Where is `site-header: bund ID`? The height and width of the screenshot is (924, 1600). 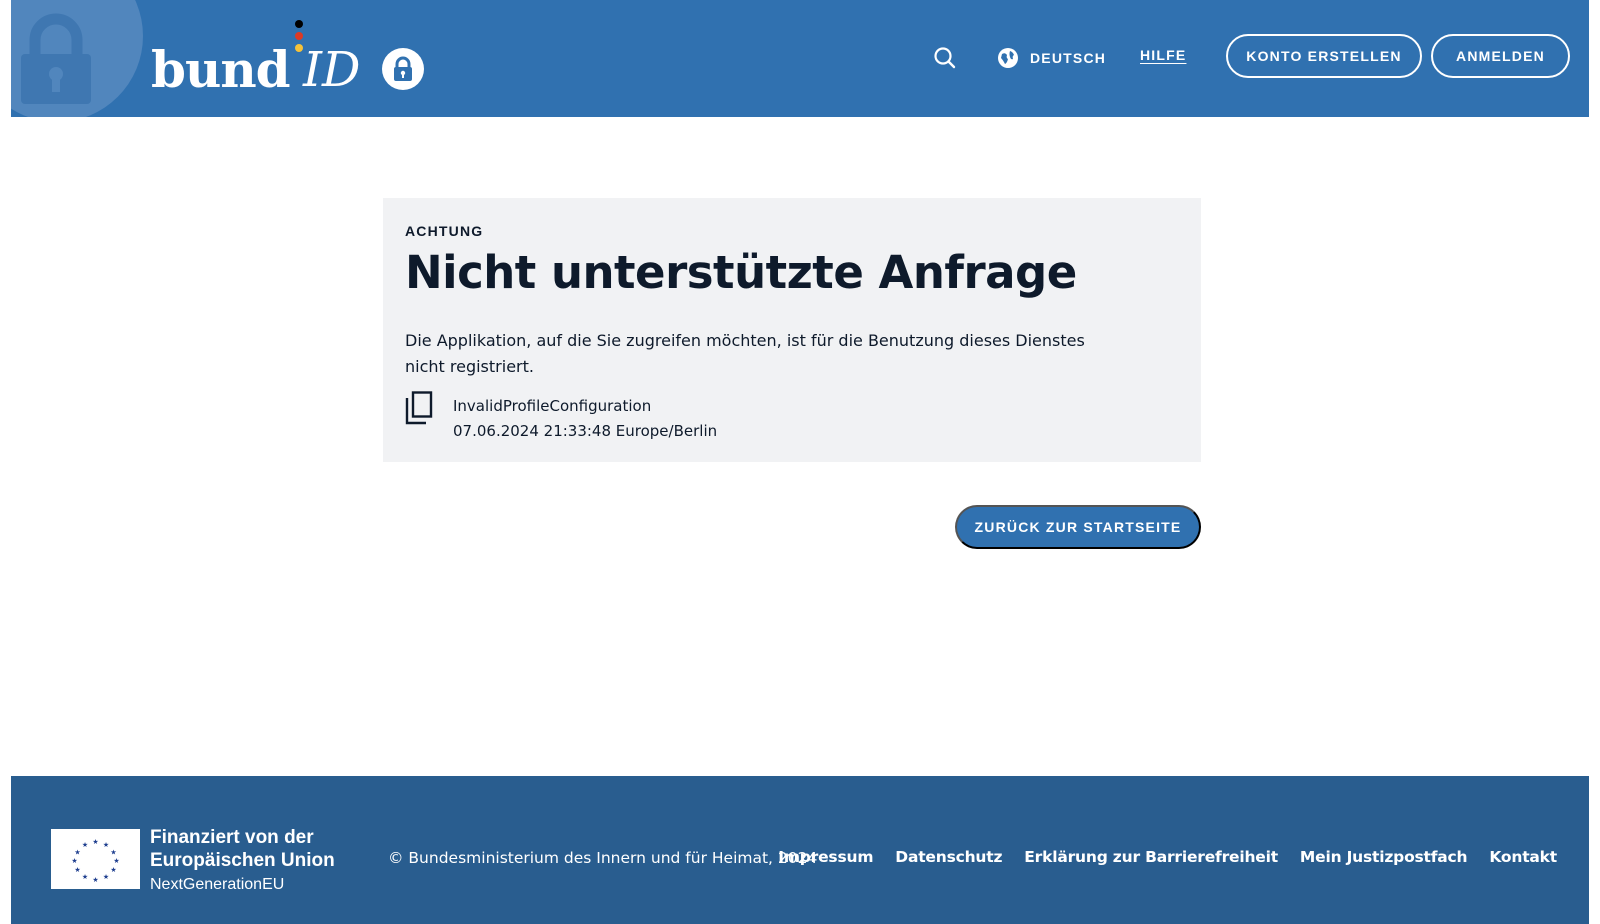 site-header: bund ID is located at coordinates (800, 58).